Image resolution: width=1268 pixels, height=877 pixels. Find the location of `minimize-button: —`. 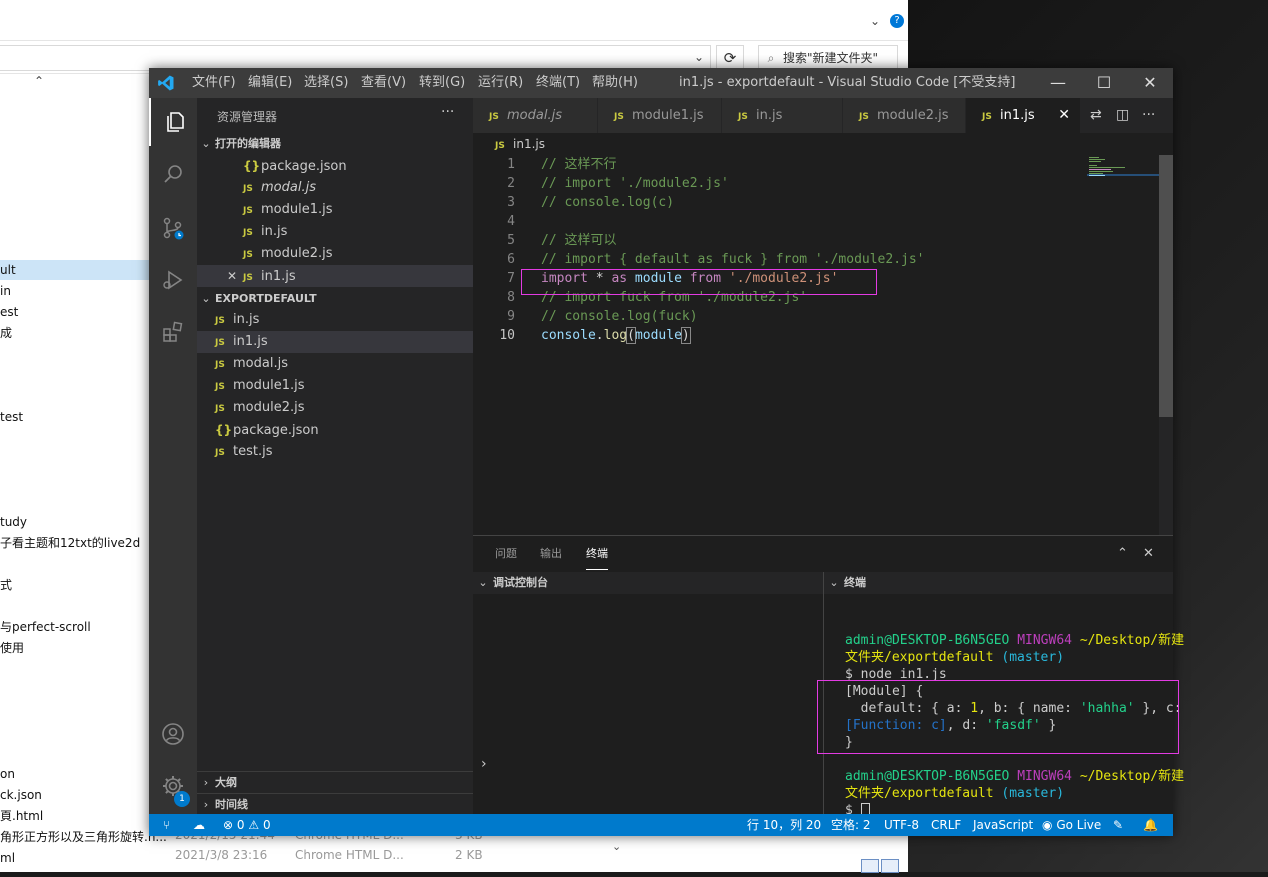

minimize-button: — is located at coordinates (1058, 83).